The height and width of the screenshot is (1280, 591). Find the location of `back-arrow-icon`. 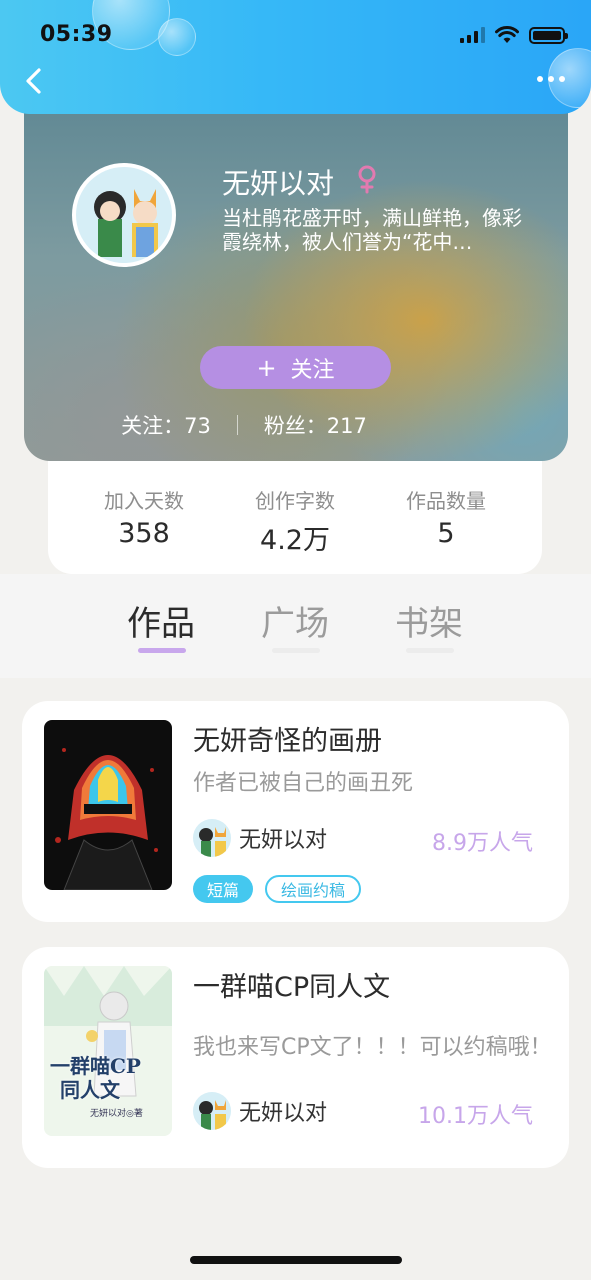

back-arrow-icon is located at coordinates (35, 81).